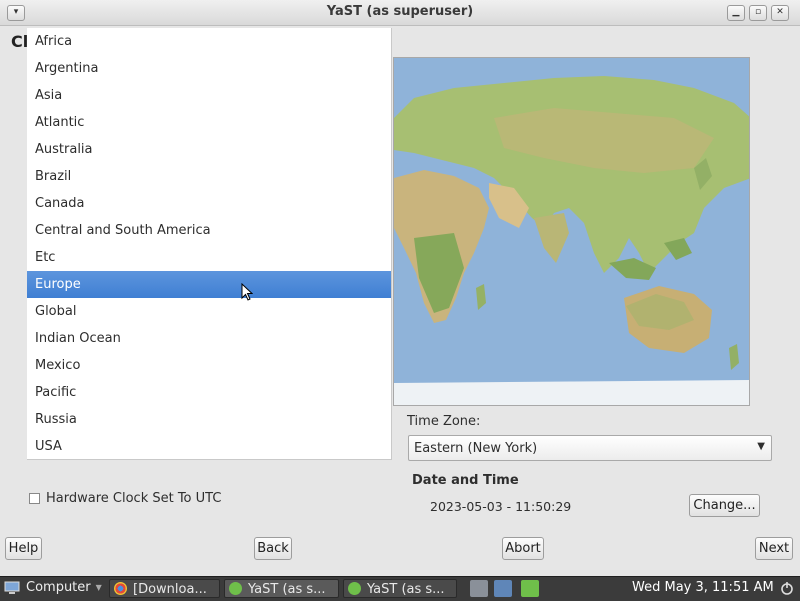 This screenshot has height=601, width=800. Describe the element at coordinates (590, 448) in the screenshot. I see `timezone-select: Eastern (New York) ▼` at that location.